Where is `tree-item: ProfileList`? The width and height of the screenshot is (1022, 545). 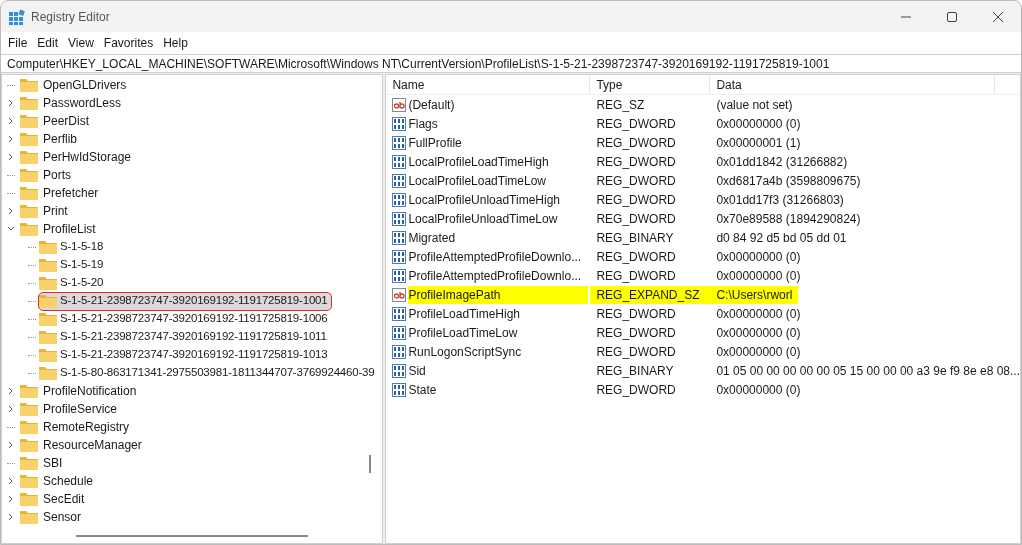 tree-item: ProfileList is located at coordinates (69, 229).